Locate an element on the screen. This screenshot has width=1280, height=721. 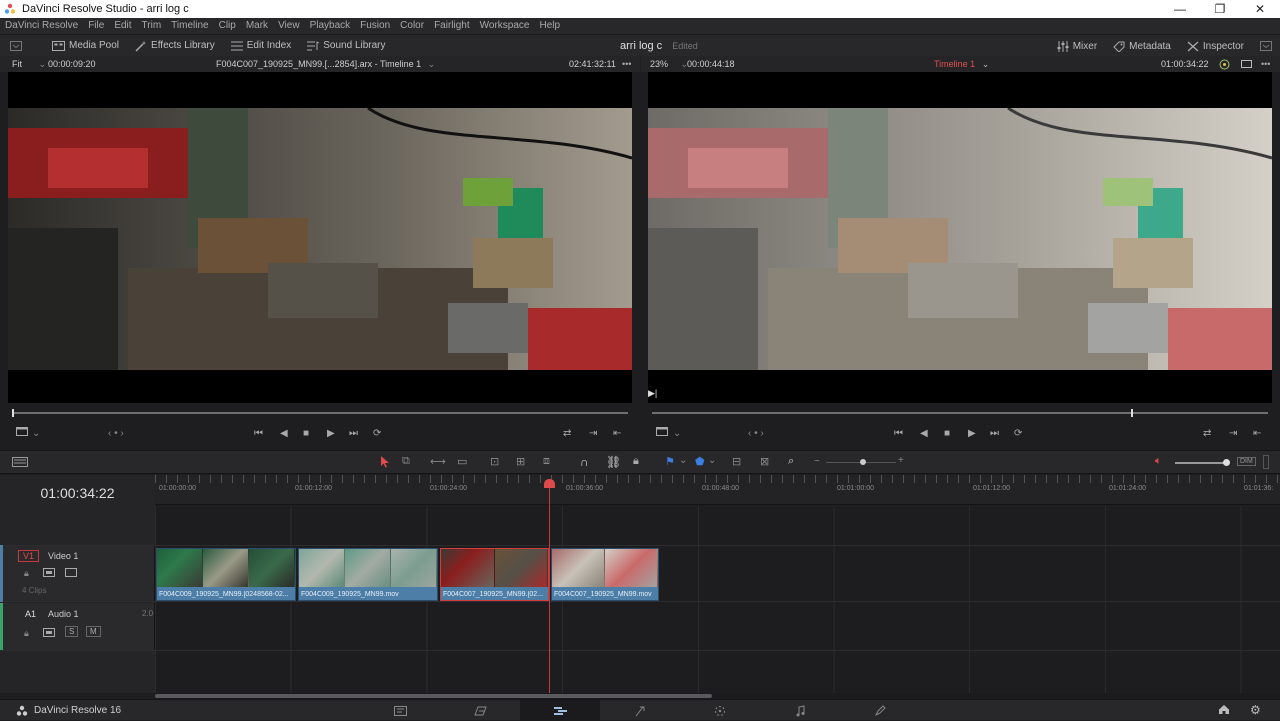
linked-selection-icon: ⛓ is located at coordinates (613, 462).